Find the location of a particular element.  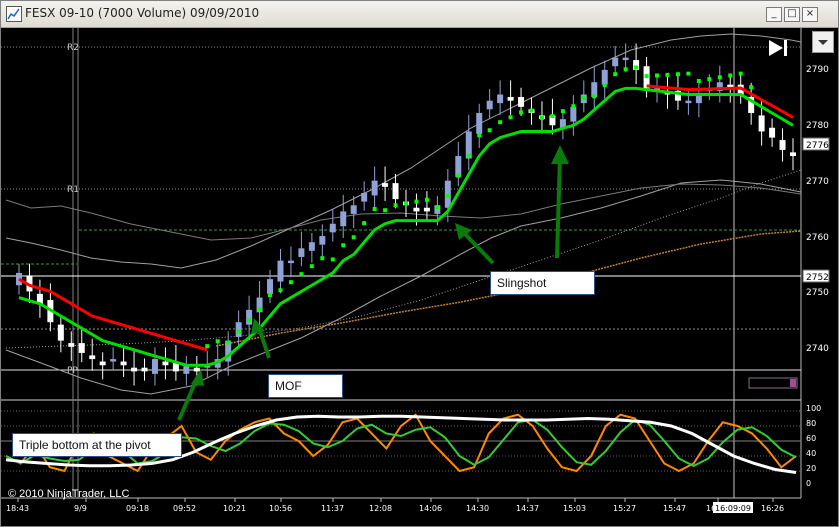

skip-end-icon is located at coordinates (778, 48).